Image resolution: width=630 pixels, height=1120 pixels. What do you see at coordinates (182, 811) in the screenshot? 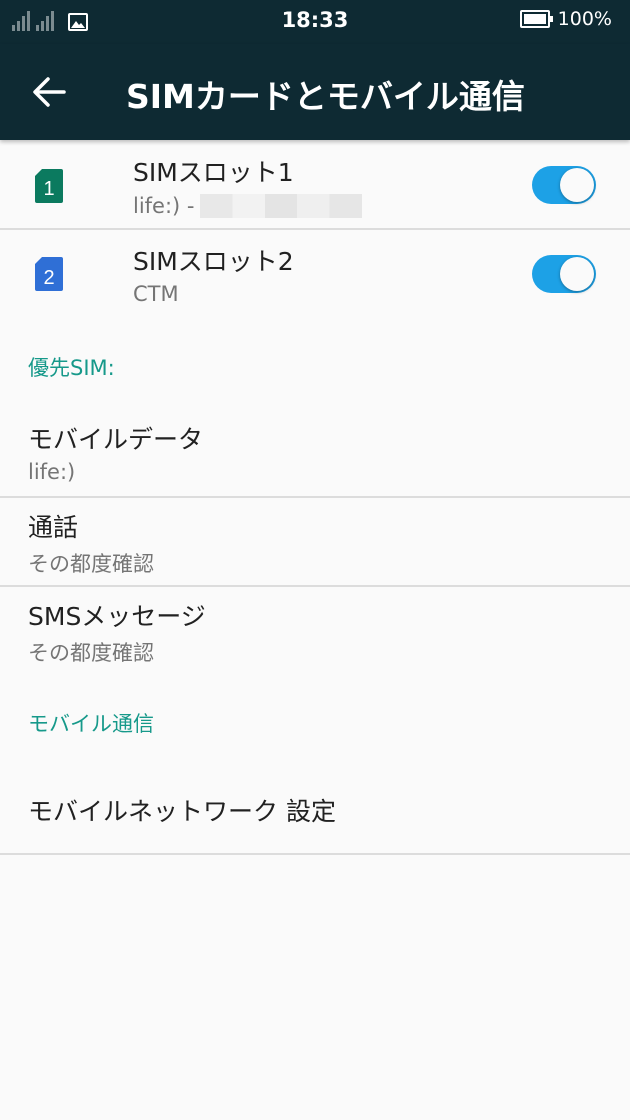
I see `mobile-network-settings-title: モバイルネットワーク 設定` at bounding box center [182, 811].